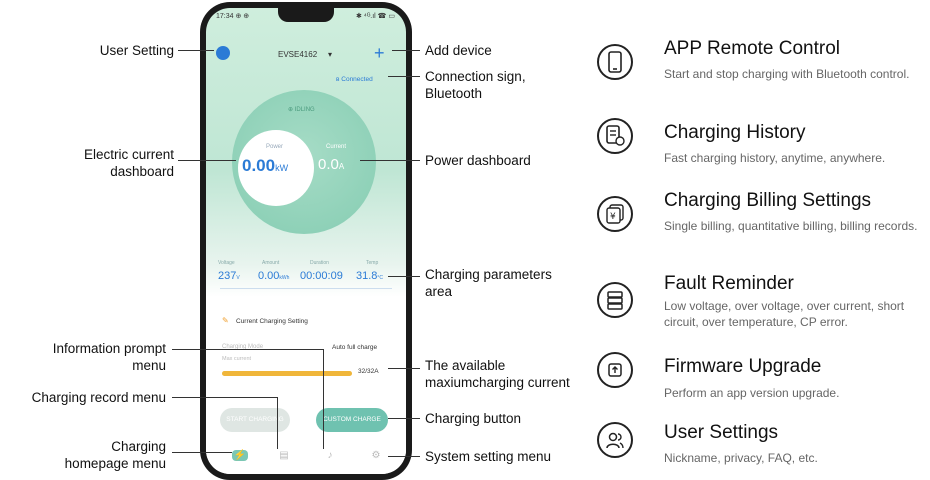 This screenshot has height=480, width=930. I want to click on label-connection-sign-1: Connection sign,, so click(475, 76).